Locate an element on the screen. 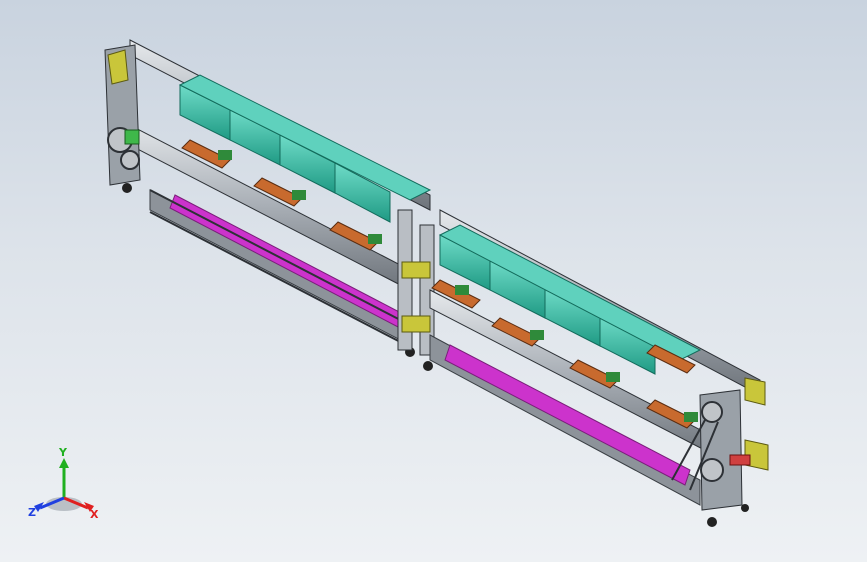 The height and width of the screenshot is (562, 867). z-axis-label: Z is located at coordinates (32, 512).